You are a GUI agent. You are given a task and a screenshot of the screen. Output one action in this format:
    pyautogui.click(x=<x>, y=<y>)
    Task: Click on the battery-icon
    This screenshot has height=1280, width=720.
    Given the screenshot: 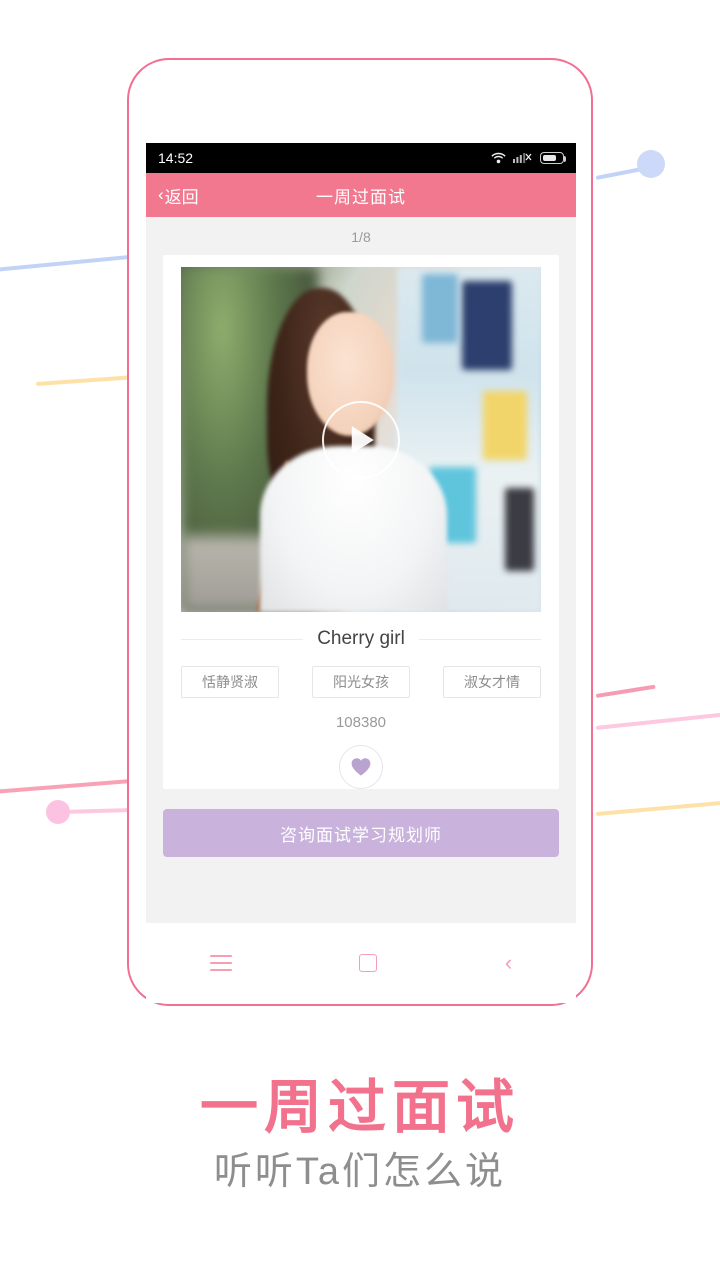 What is the action you would take?
    pyautogui.click(x=553, y=158)
    